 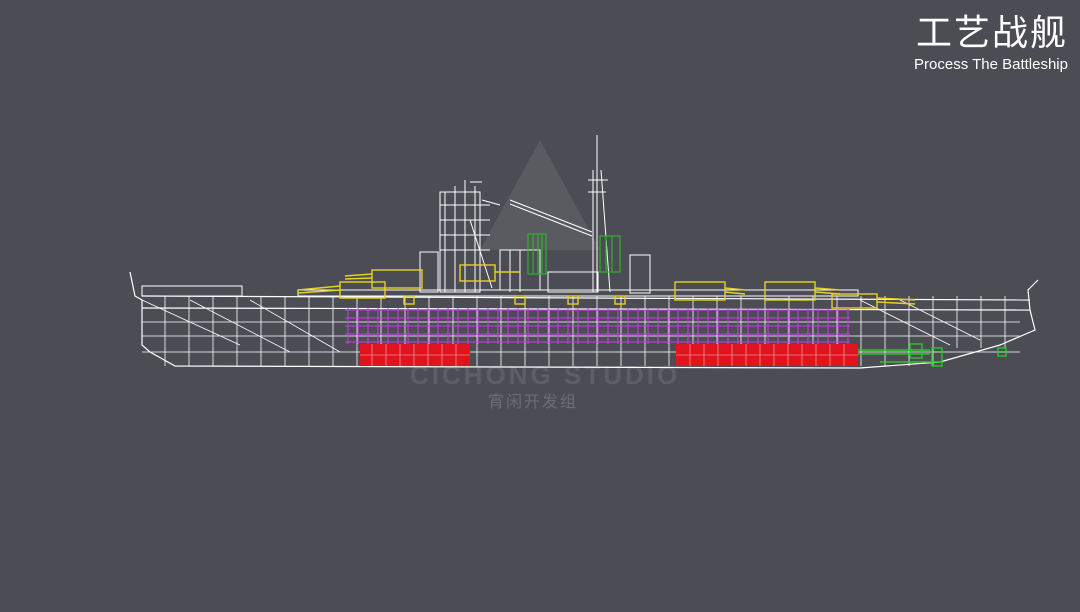 I want to click on rudder-propellers, so click(x=932, y=355).